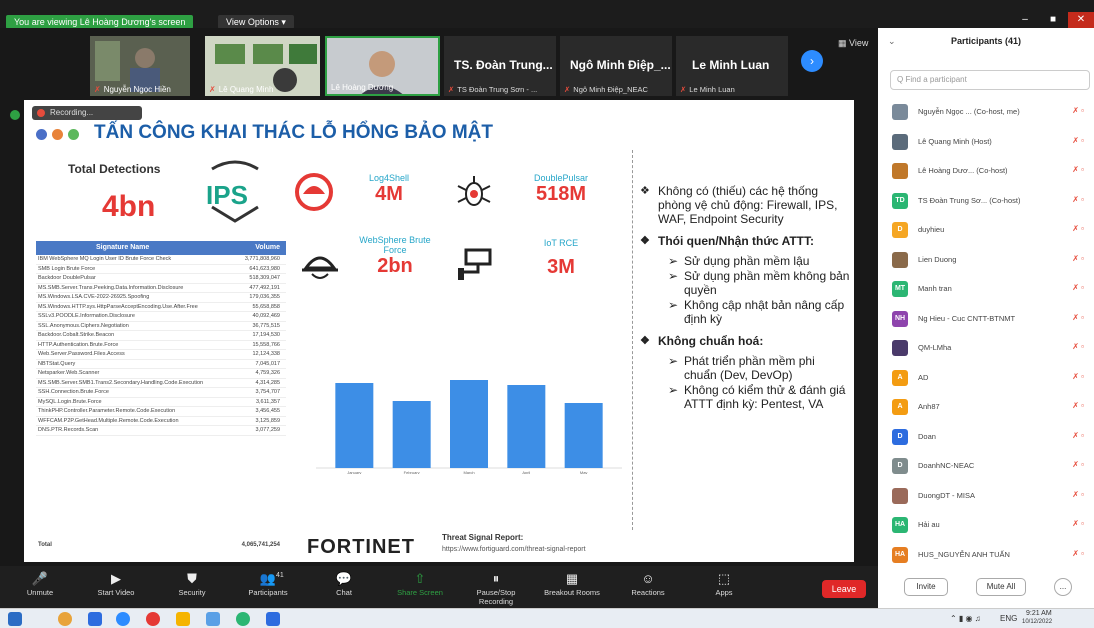 This screenshot has height=628, width=1094. I want to click on toolbar-chat-button: 💬 Chat, so click(344, 583).